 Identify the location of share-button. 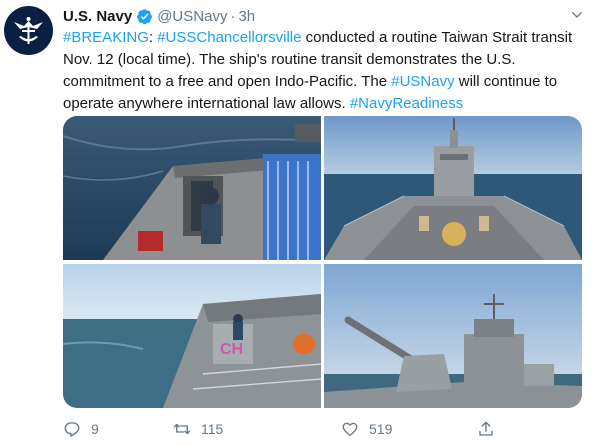
(491, 429).